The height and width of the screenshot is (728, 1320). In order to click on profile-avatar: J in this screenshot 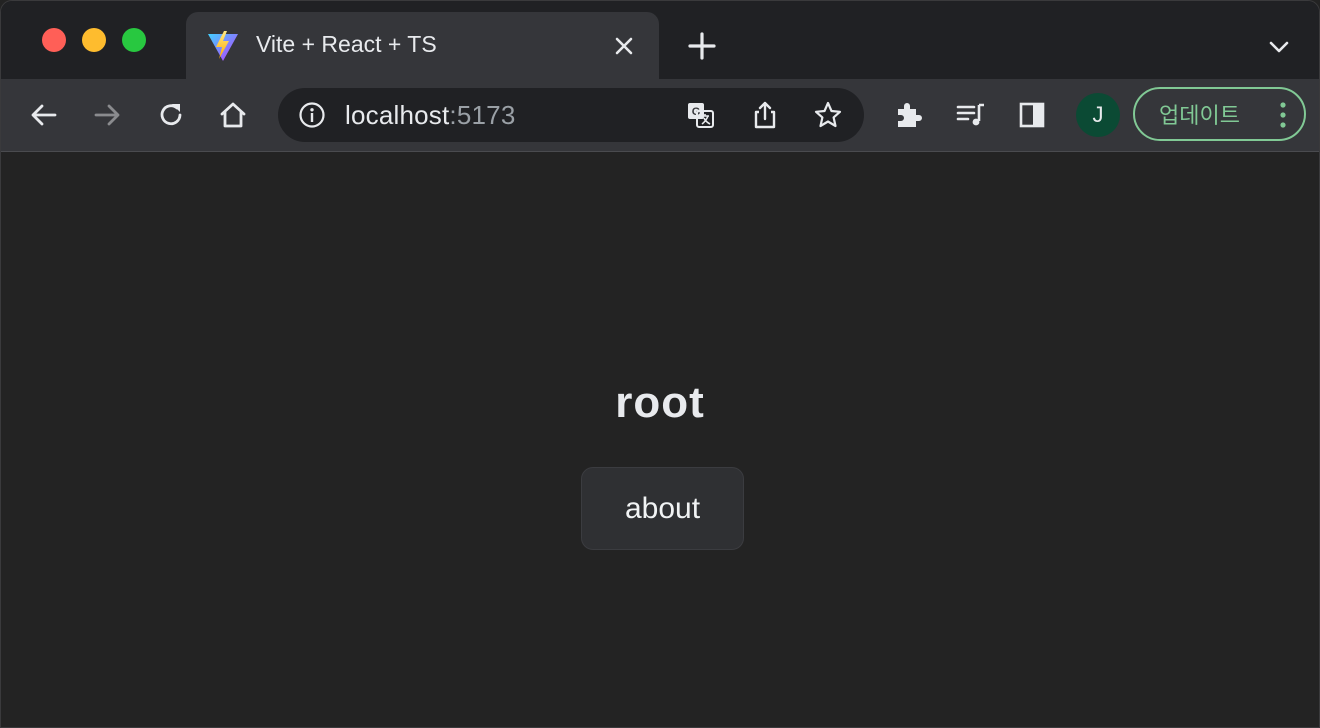, I will do `click(1098, 115)`.